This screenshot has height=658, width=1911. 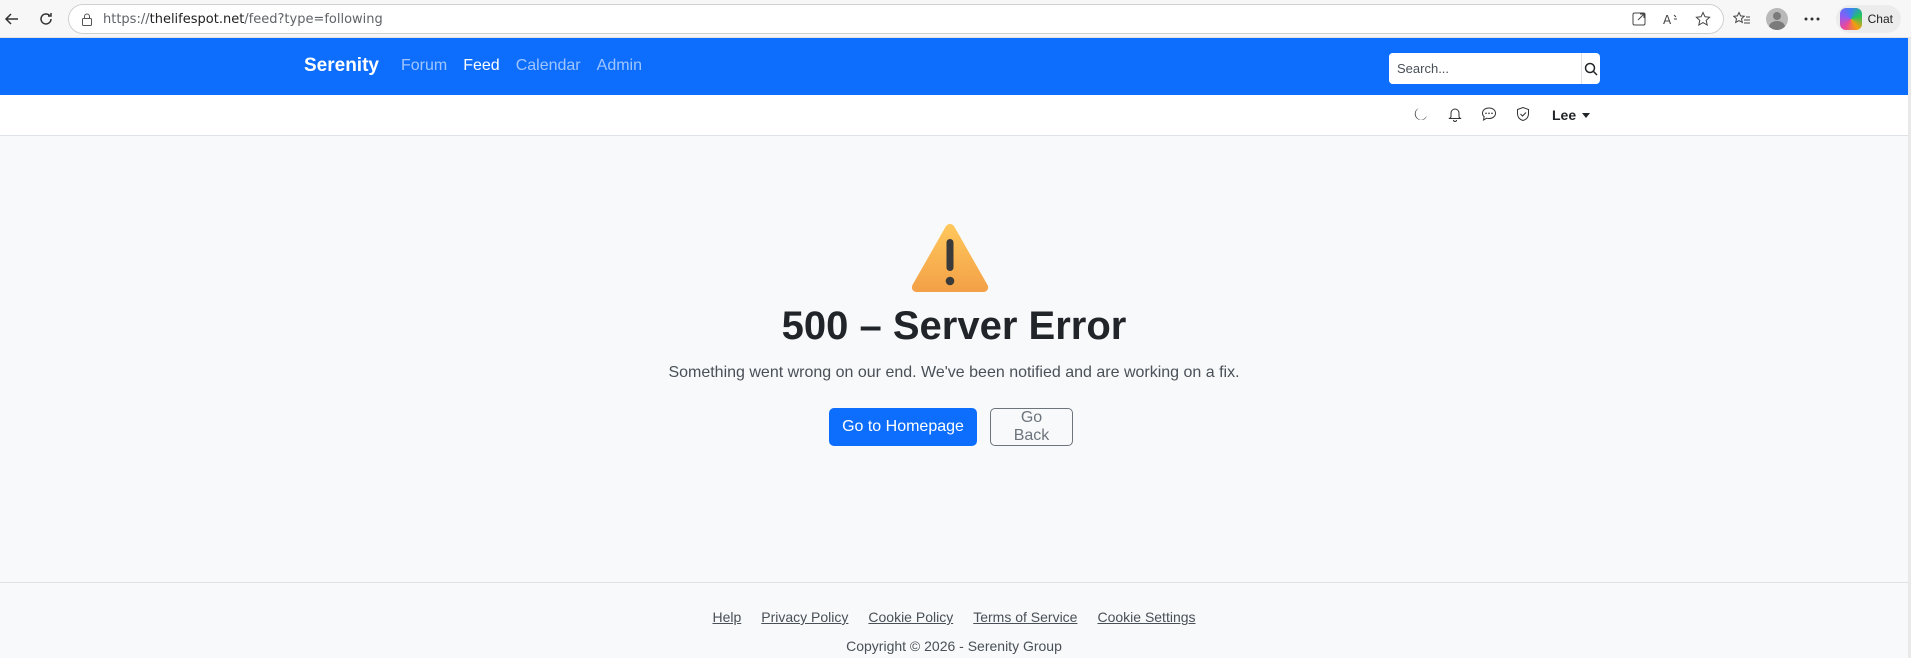 I want to click on user-toolbar: Lee, so click(x=954, y=115).